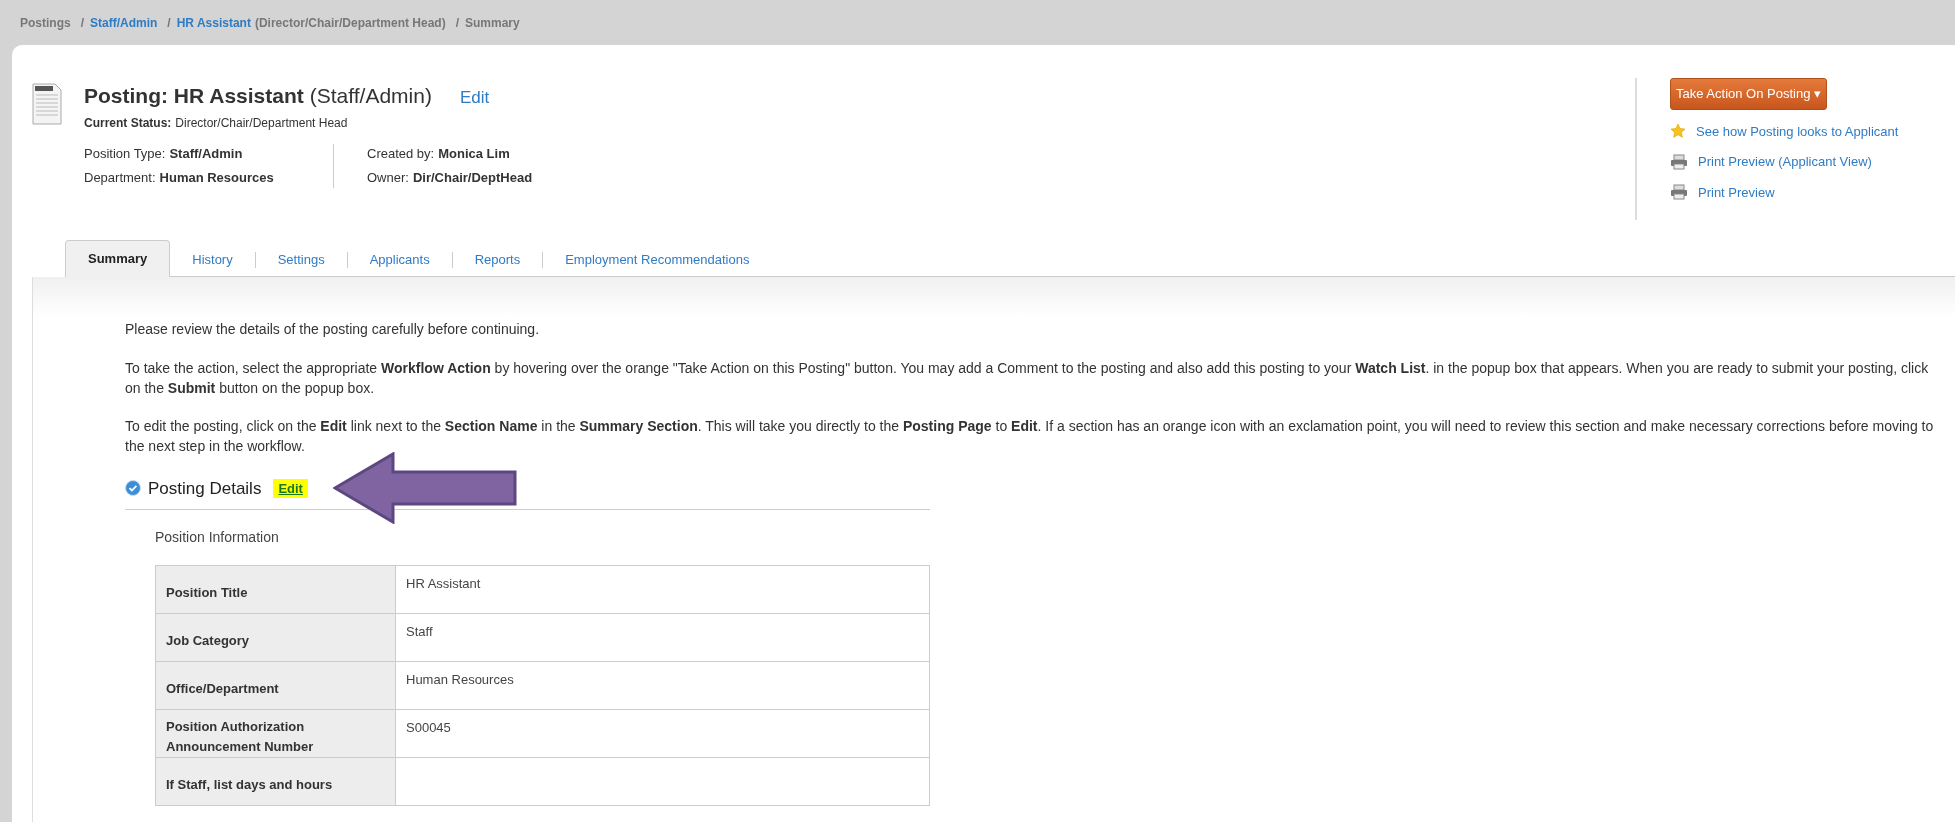  Describe the element at coordinates (399, 260) in the screenshot. I see `tab: Applicants` at that location.